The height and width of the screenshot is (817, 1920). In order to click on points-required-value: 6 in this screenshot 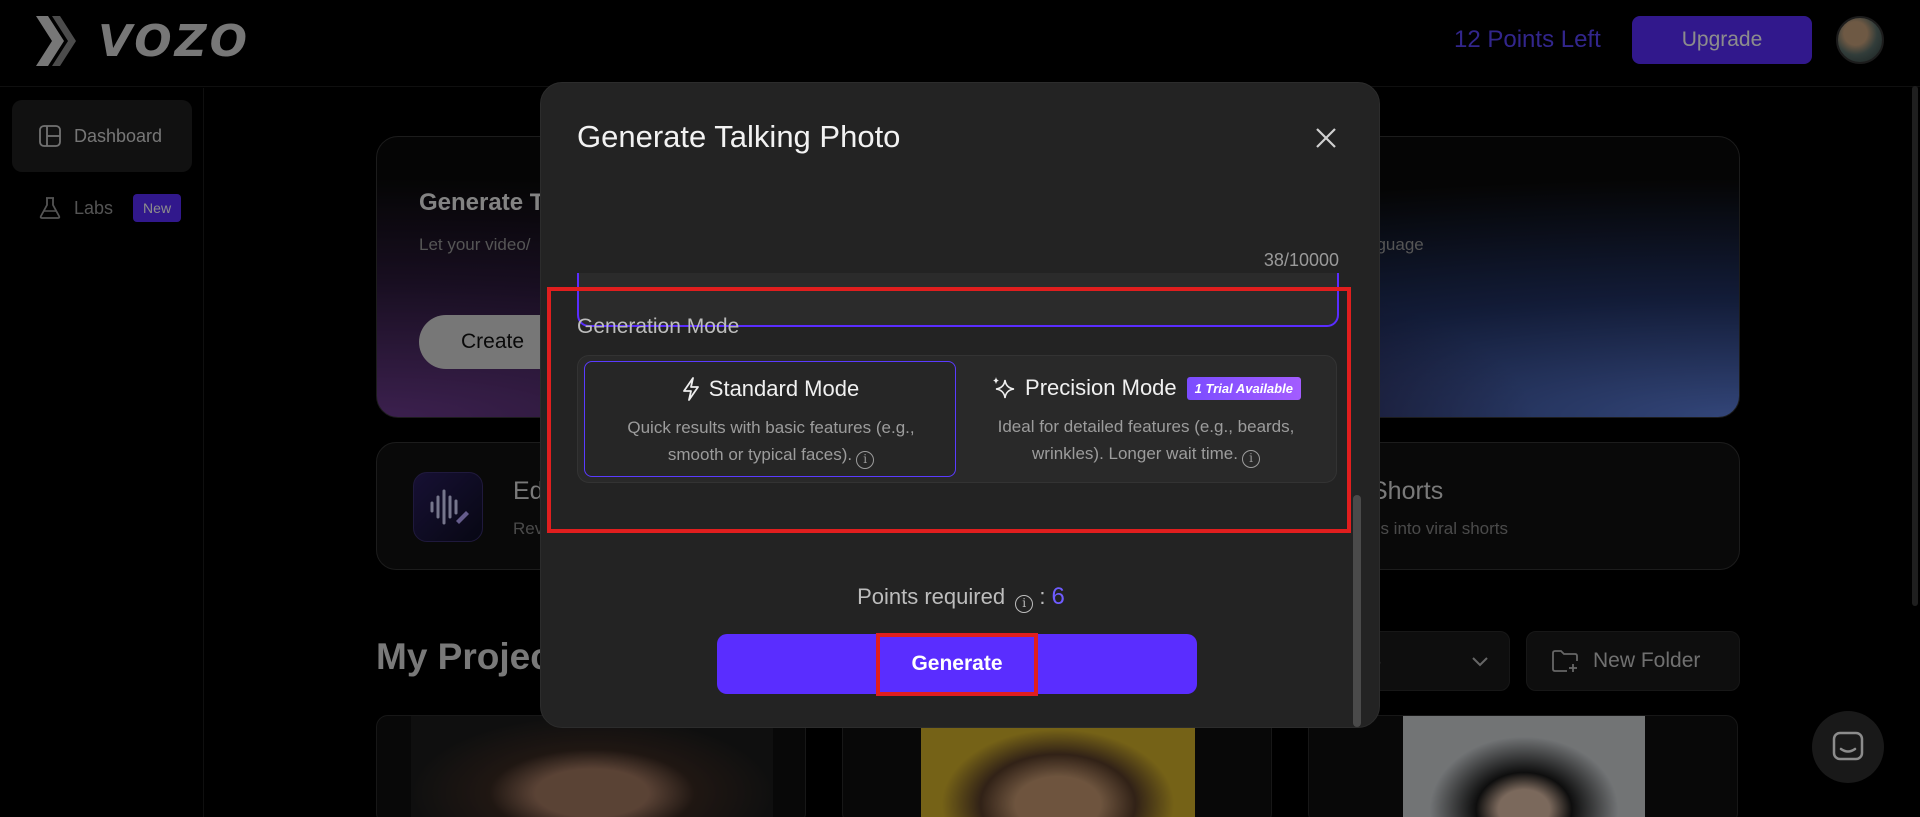, I will do `click(1058, 596)`.